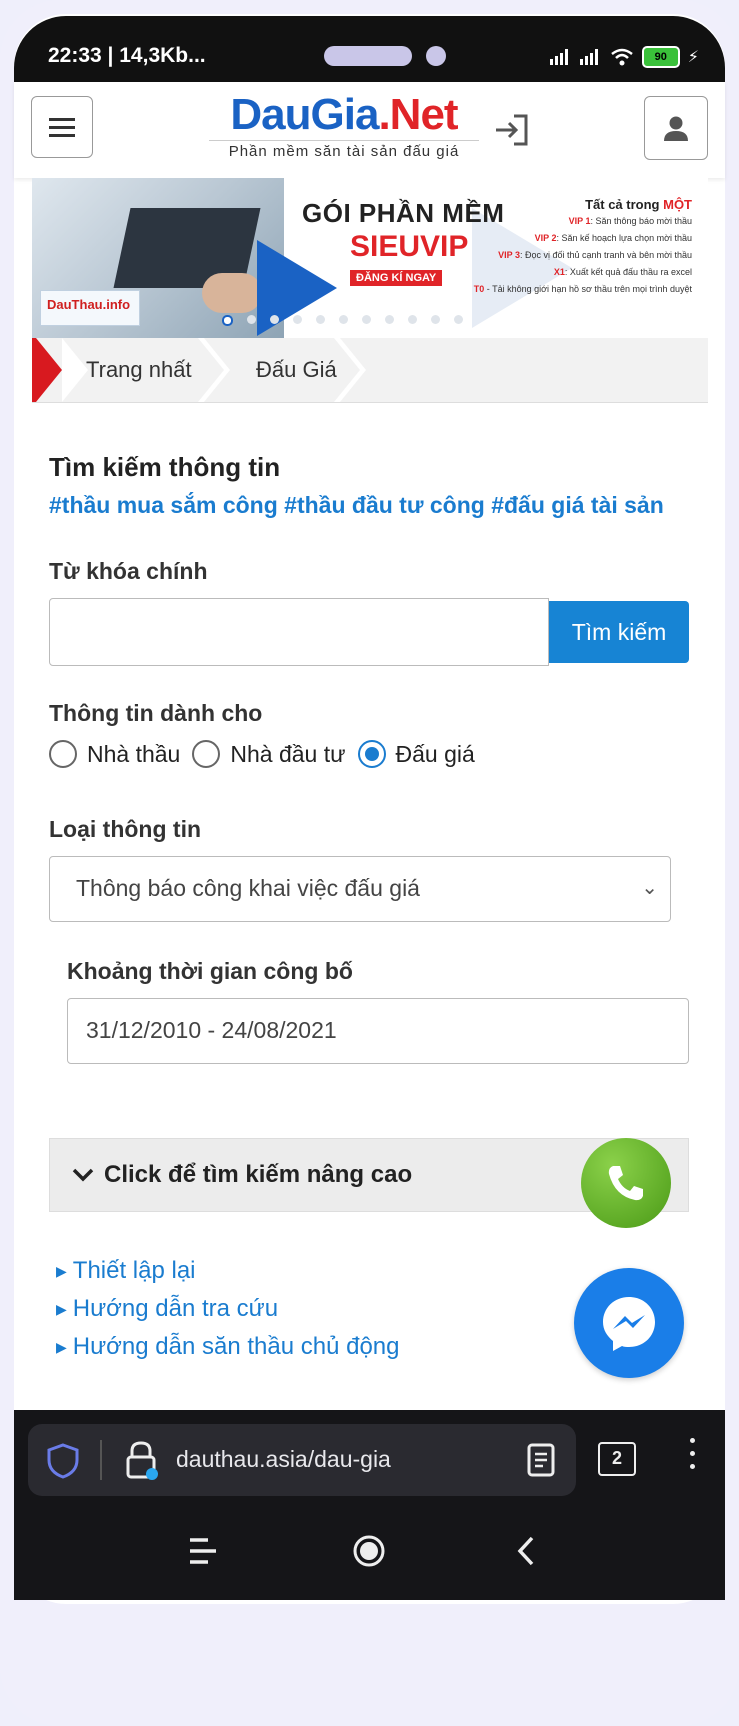 This screenshot has width=739, height=1726. Describe the element at coordinates (141, 1460) in the screenshot. I see `lock-icon` at that location.